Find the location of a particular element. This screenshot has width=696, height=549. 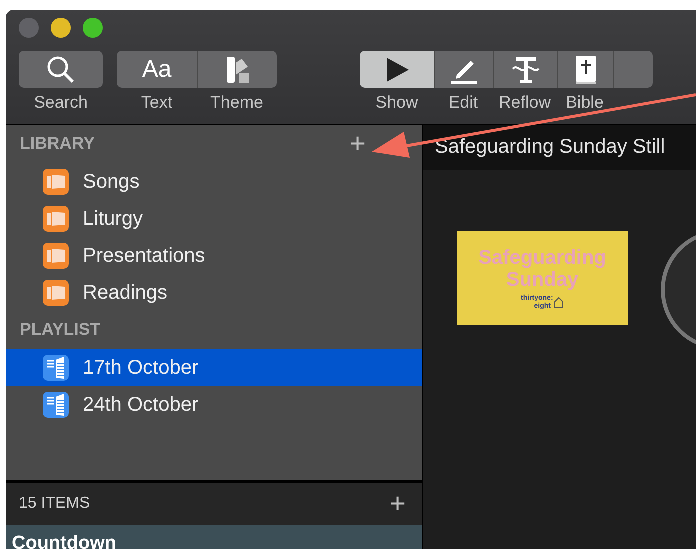

book-cross-icon is located at coordinates (586, 69).